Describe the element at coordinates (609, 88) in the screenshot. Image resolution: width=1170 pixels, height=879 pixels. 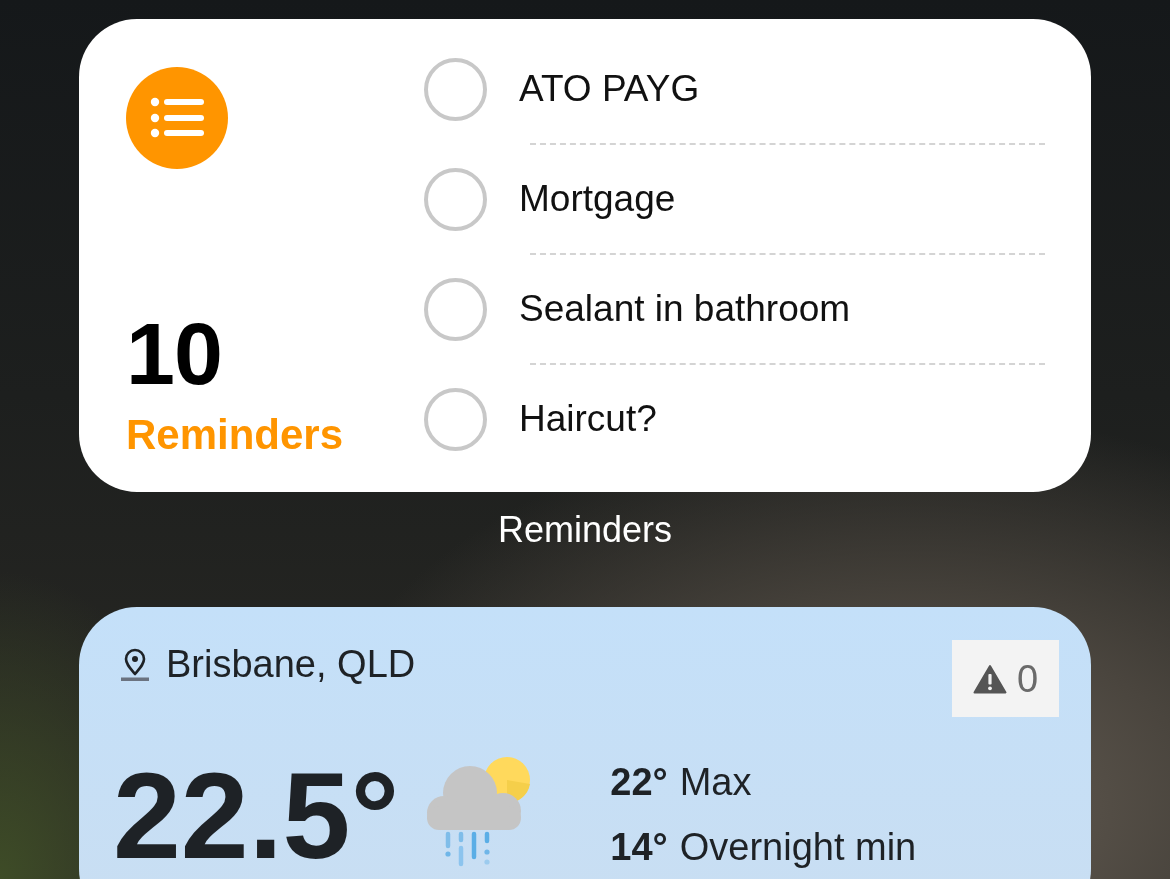
I see `reminder-title: ATO PAYG` at that location.